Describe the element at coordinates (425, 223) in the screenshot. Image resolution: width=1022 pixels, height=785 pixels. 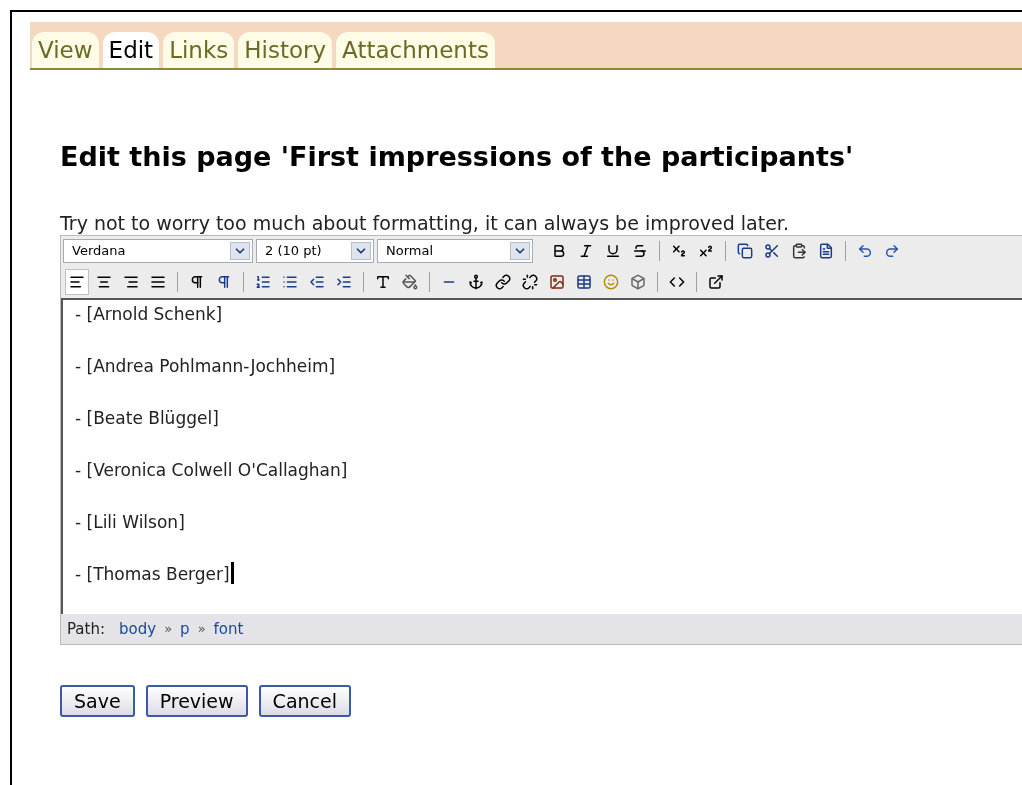
I see `hint-text: Try not to worry too much about formatting, it can always be improved later.` at that location.